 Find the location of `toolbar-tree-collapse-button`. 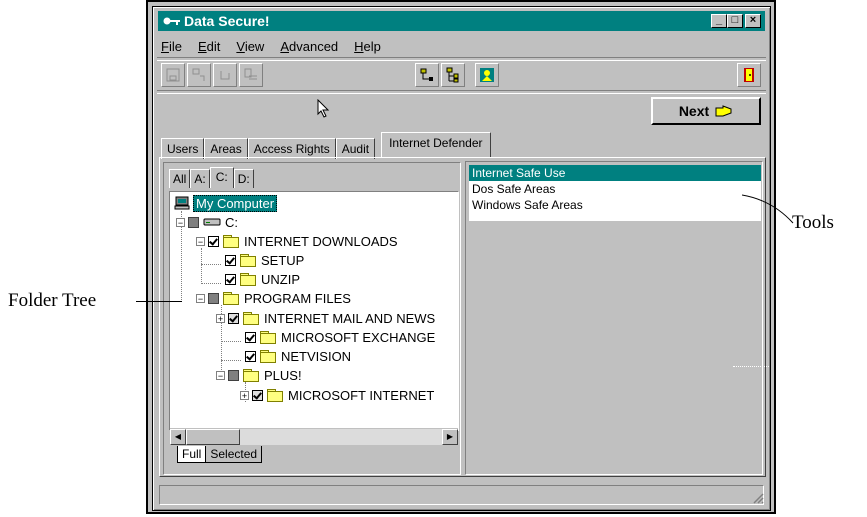

toolbar-tree-collapse-button is located at coordinates (427, 75).